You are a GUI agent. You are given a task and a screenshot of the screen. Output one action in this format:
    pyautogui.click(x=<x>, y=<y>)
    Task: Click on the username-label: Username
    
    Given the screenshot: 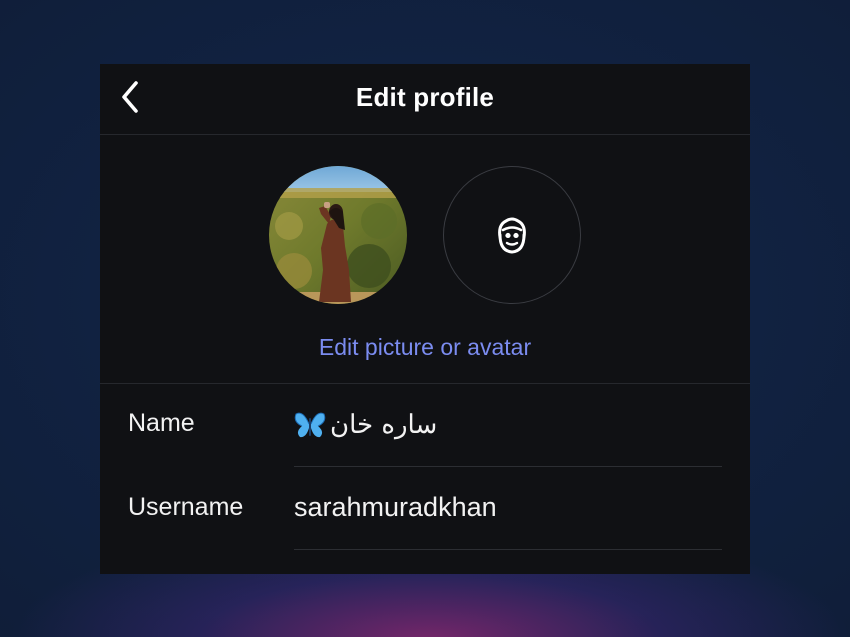 What is the action you would take?
    pyautogui.click(x=186, y=507)
    